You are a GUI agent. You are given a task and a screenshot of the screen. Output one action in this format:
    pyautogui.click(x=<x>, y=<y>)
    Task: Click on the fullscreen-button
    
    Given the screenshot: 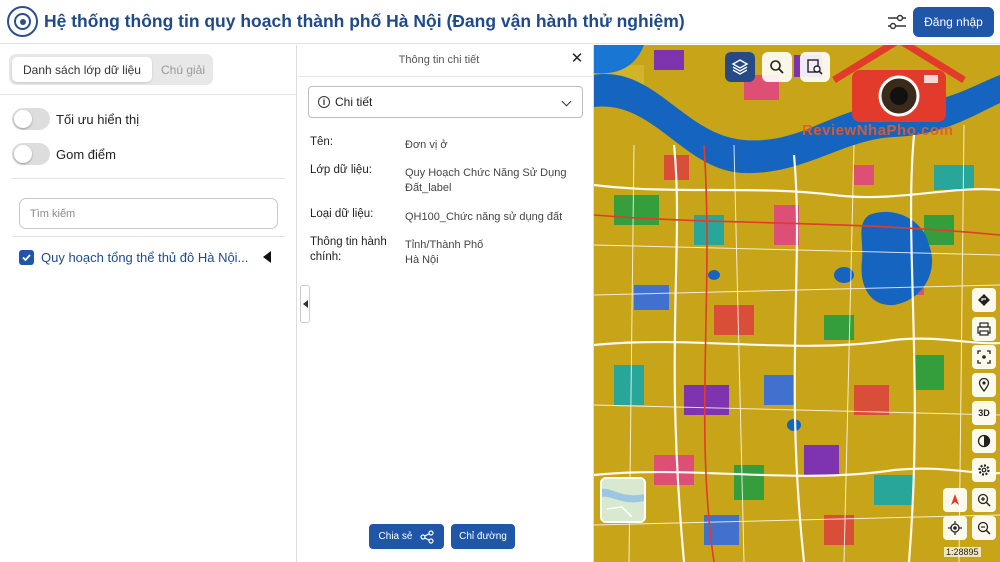 What is the action you would take?
    pyautogui.click(x=984, y=357)
    